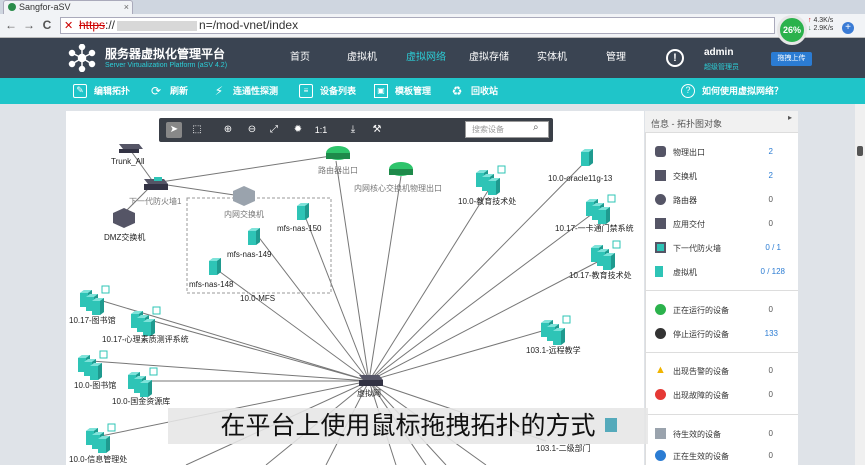 This screenshot has width=865, height=465. I want to click on nas149-label: mfs-nas-149, so click(249, 254).